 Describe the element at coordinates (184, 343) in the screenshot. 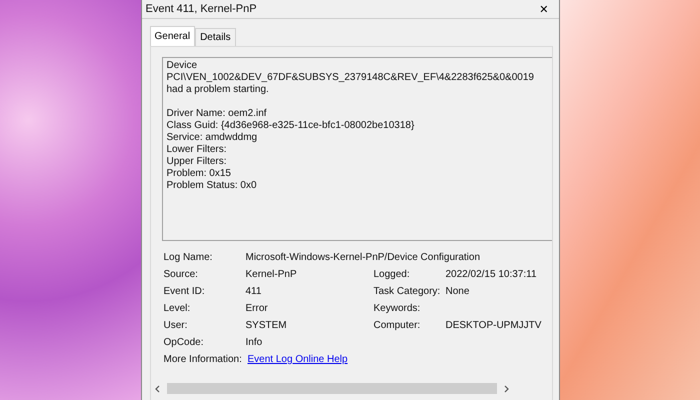

I see `property-label: OpCode:` at that location.